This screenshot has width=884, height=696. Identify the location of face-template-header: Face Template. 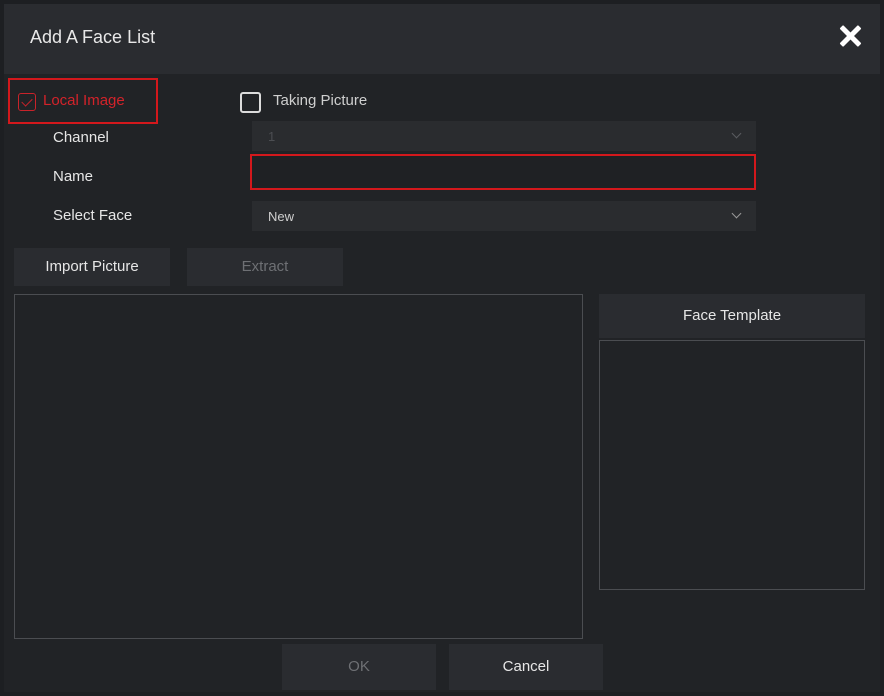
(732, 316).